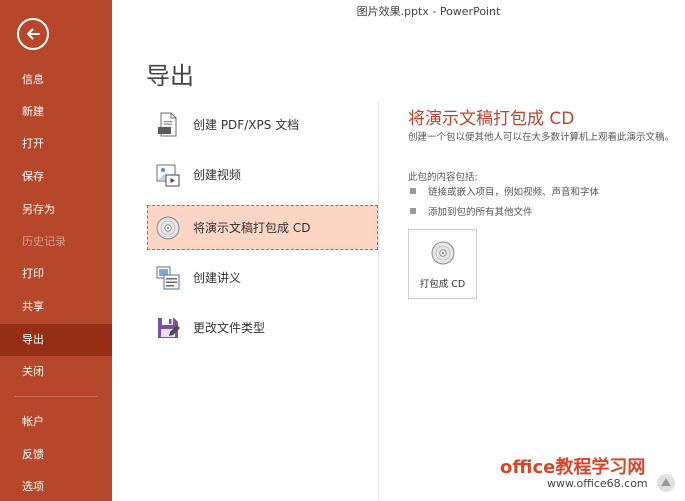 This screenshot has height=501, width=685. Describe the element at coordinates (541, 137) in the screenshot. I see `panel-description: 创建一个包以便其他人可以在大多数计算机上观看此演示文稿。` at that location.